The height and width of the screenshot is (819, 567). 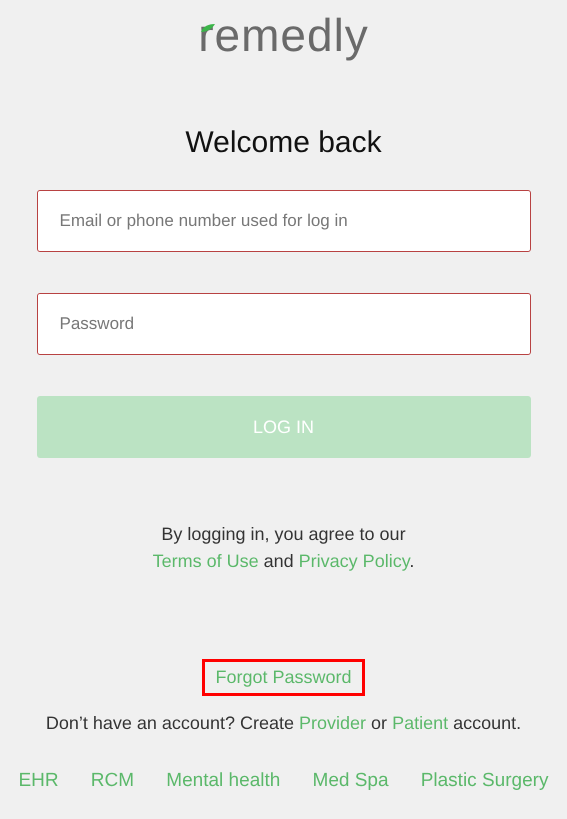 I want to click on text-link: Patient, so click(x=420, y=723).